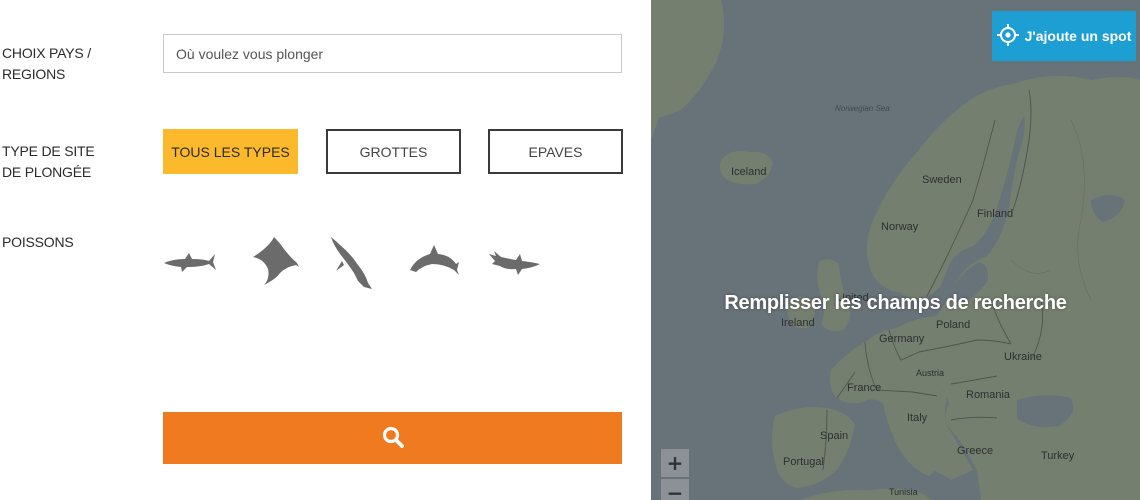  What do you see at coordinates (393, 151) in the screenshot?
I see `type-caves-button: GROTTES` at bounding box center [393, 151].